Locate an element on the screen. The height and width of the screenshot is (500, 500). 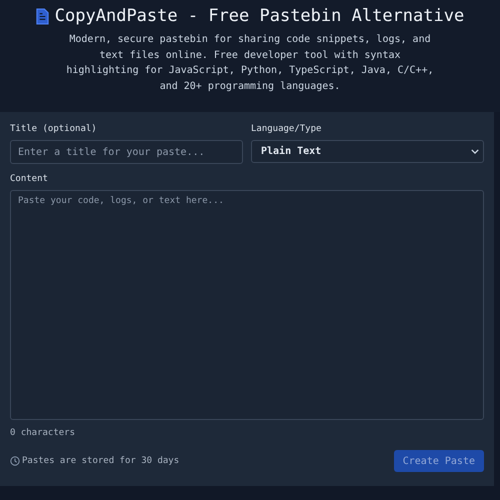
retention-note: Pastes are stored for 30 days is located at coordinates (101, 461).